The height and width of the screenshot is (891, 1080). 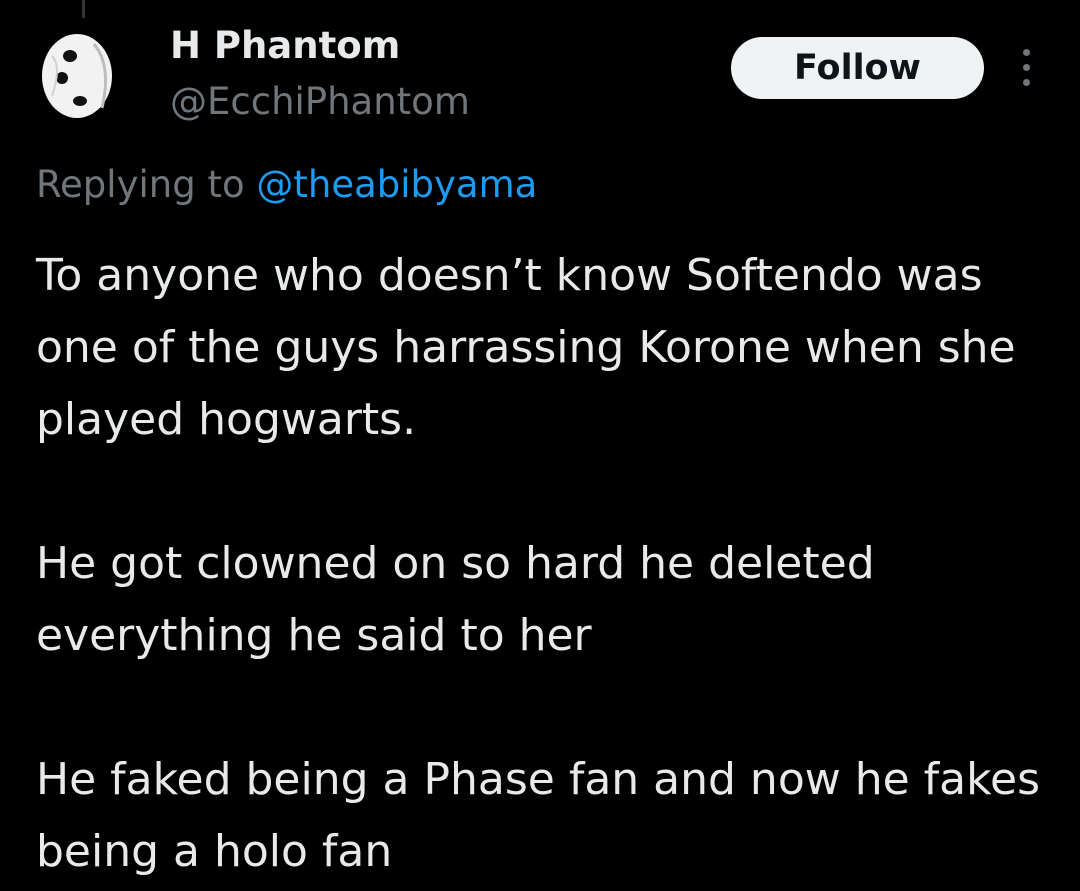 I want to click on reply-context-prefix: Replying to, so click(x=140, y=184).